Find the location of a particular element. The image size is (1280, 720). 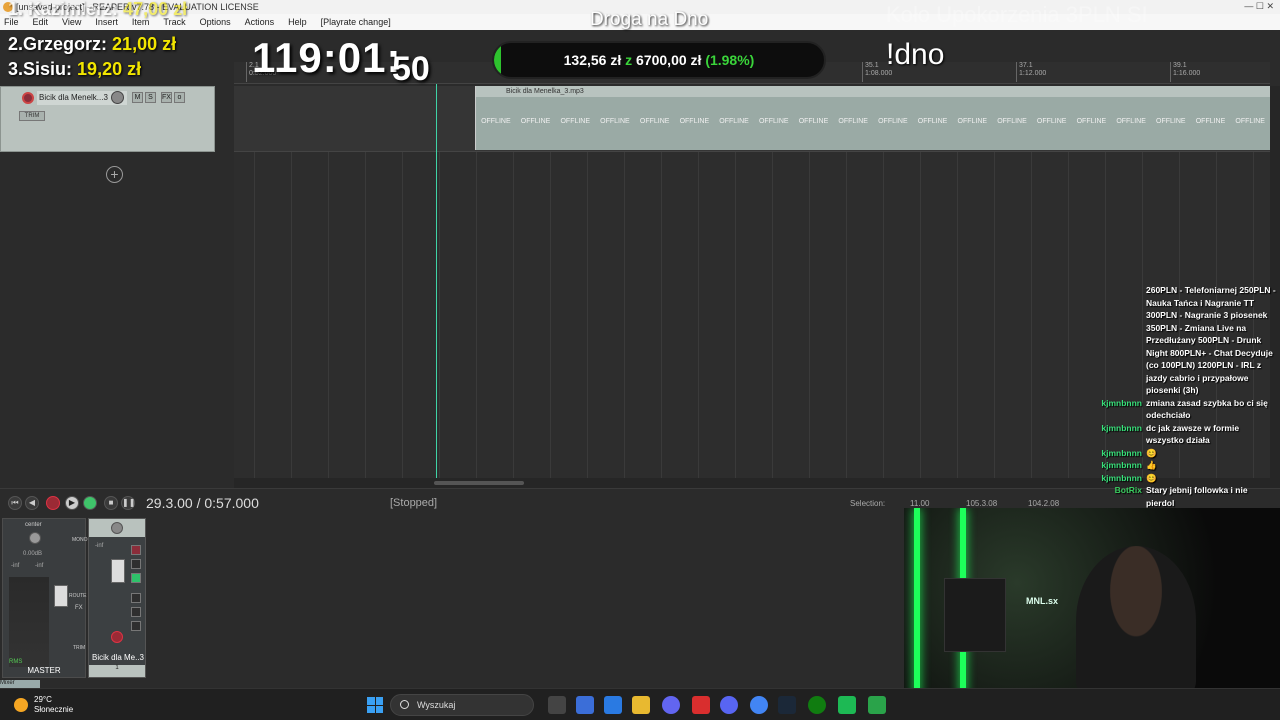

pause-button: ❚❚ is located at coordinates (128, 503).